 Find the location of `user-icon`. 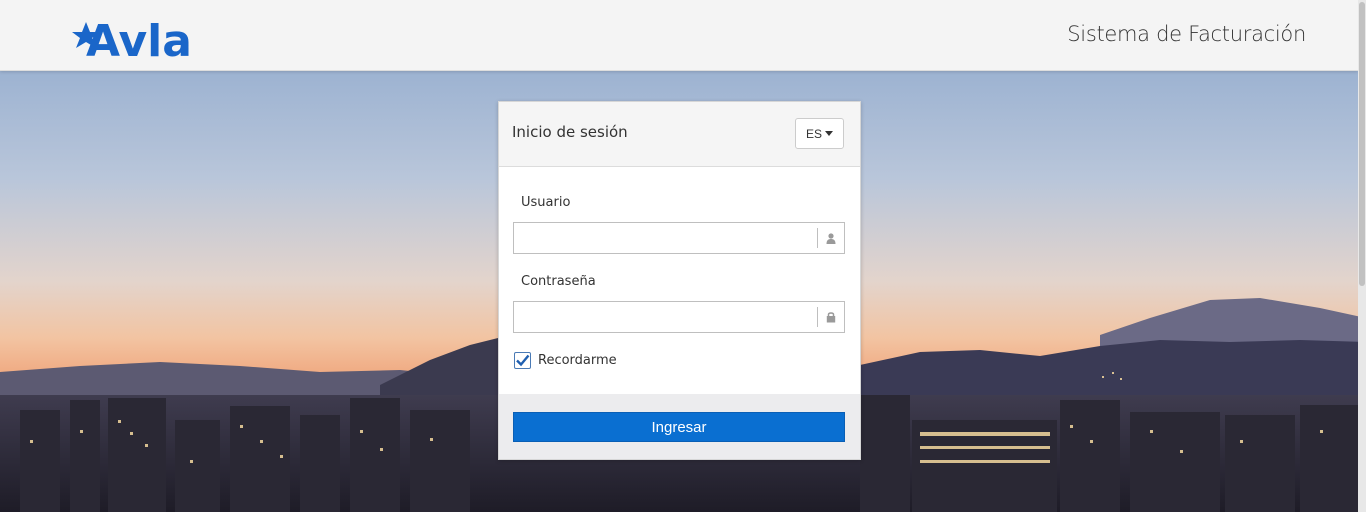

user-icon is located at coordinates (830, 238).